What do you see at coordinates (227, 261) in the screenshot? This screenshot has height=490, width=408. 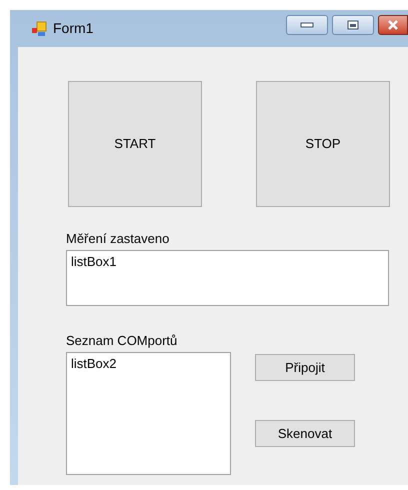 I see `list-item: listBox1` at bounding box center [227, 261].